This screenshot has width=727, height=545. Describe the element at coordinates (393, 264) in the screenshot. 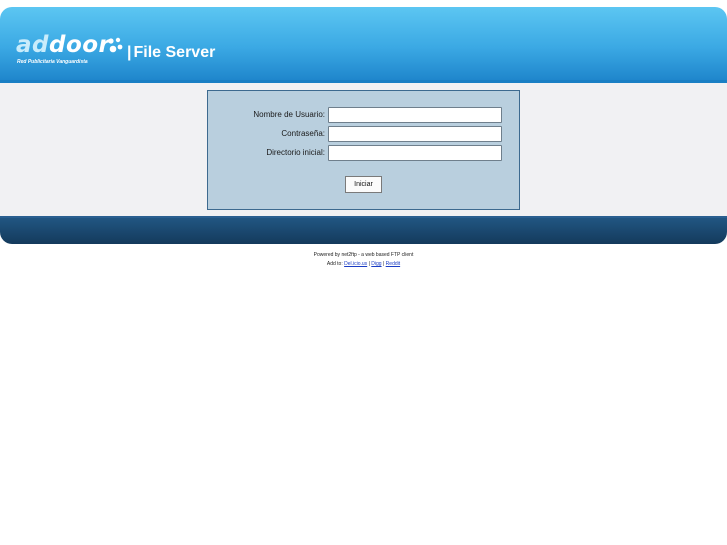

I see `reddit-link: Reddit` at that location.